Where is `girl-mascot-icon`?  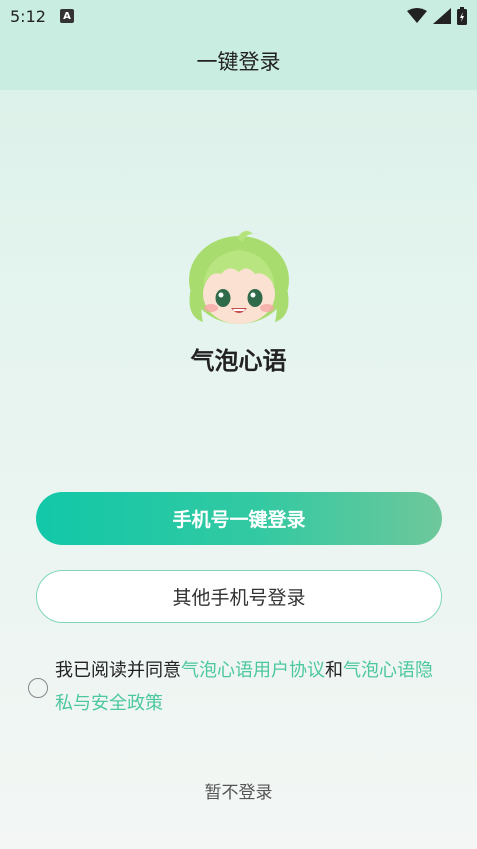
girl-mascot-icon is located at coordinates (239, 278).